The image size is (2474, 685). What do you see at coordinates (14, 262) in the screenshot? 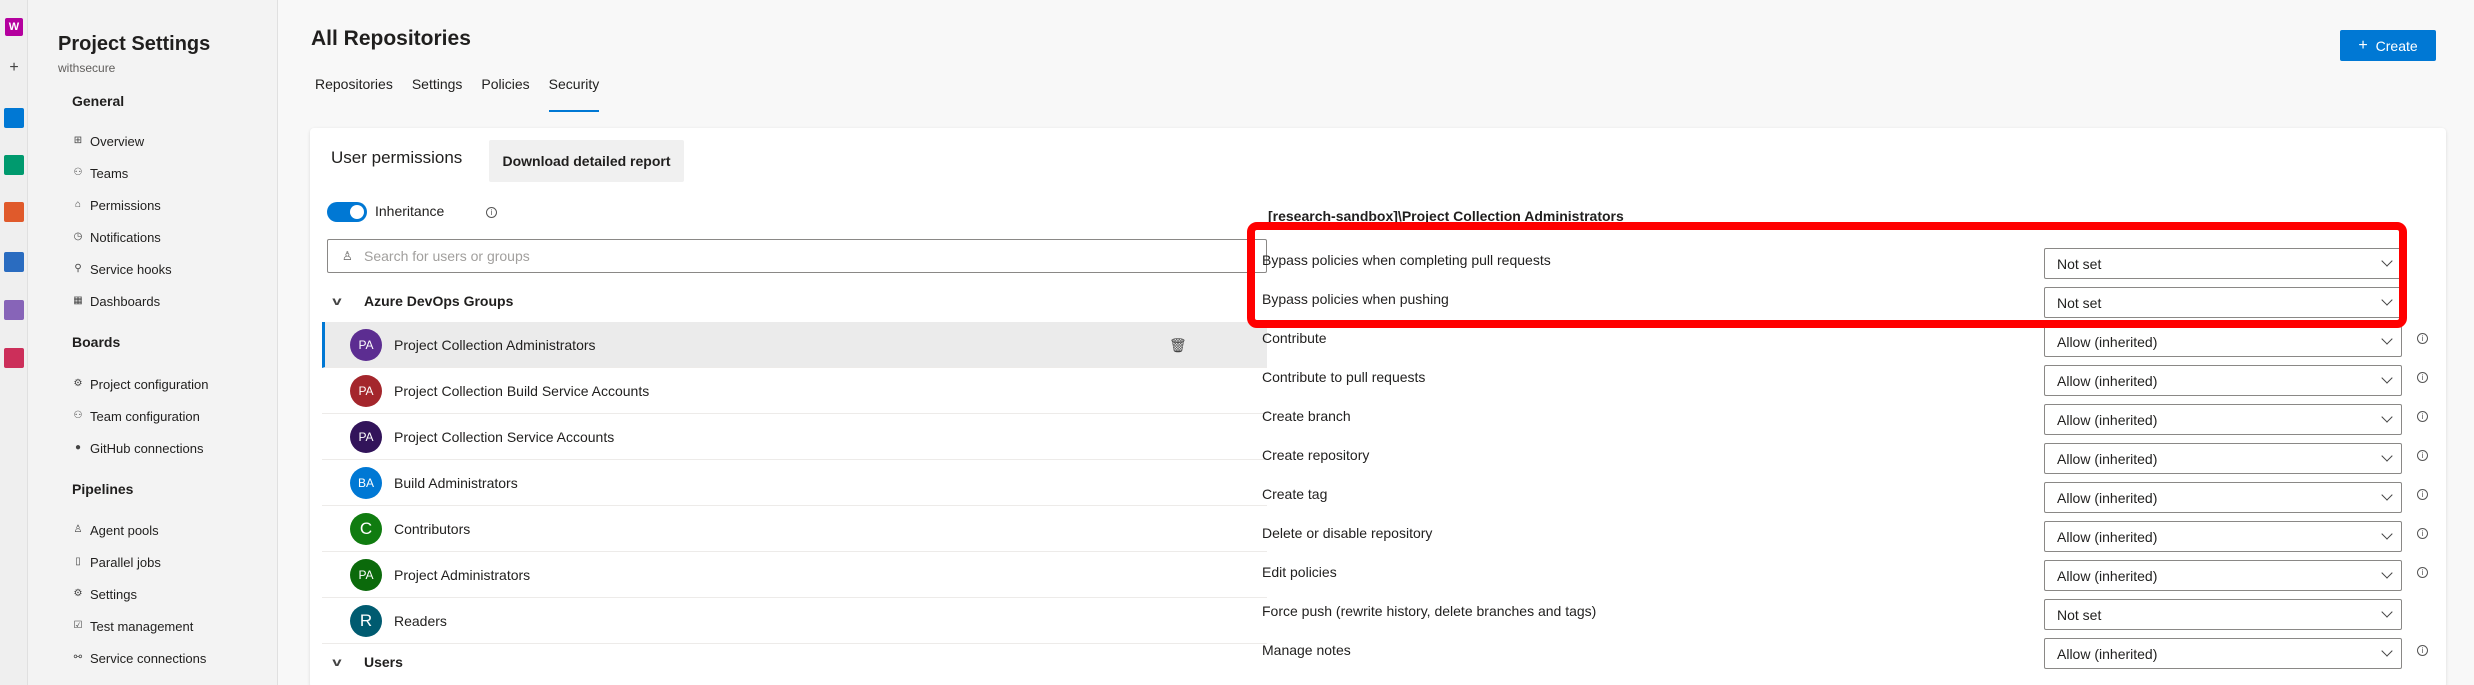
I see `pipelines-icon` at bounding box center [14, 262].